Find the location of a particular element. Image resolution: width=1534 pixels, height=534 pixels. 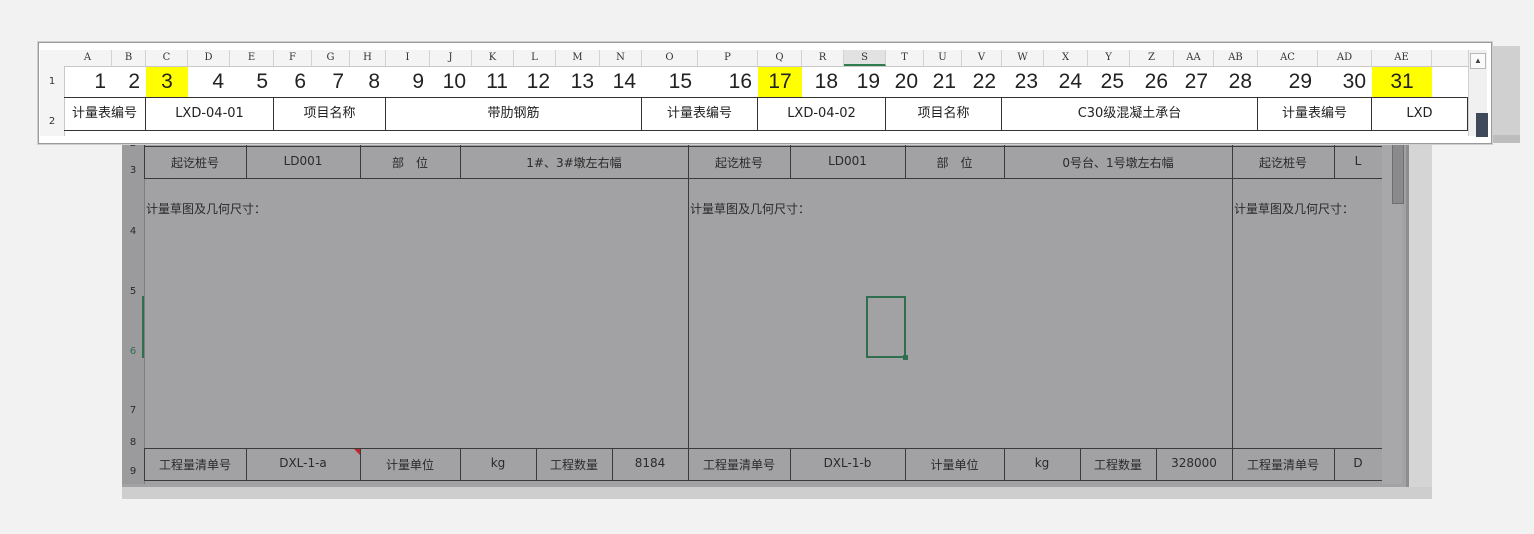

row1-cell-t: 20 is located at coordinates (905, 82).